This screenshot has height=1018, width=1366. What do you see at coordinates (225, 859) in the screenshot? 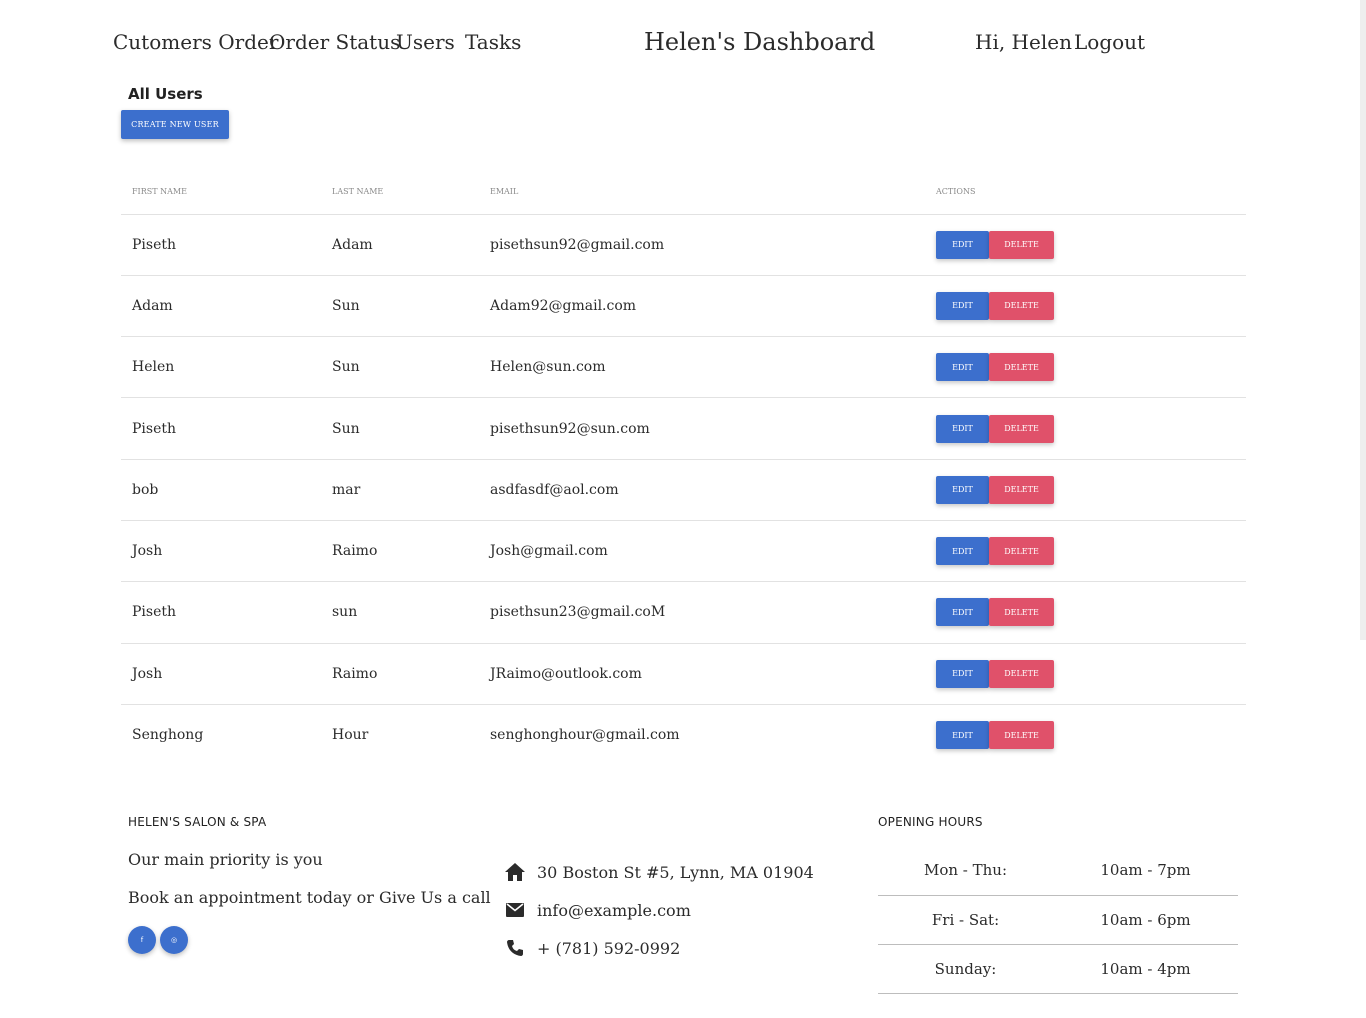
I see `tagline: Our main priority is you` at bounding box center [225, 859].